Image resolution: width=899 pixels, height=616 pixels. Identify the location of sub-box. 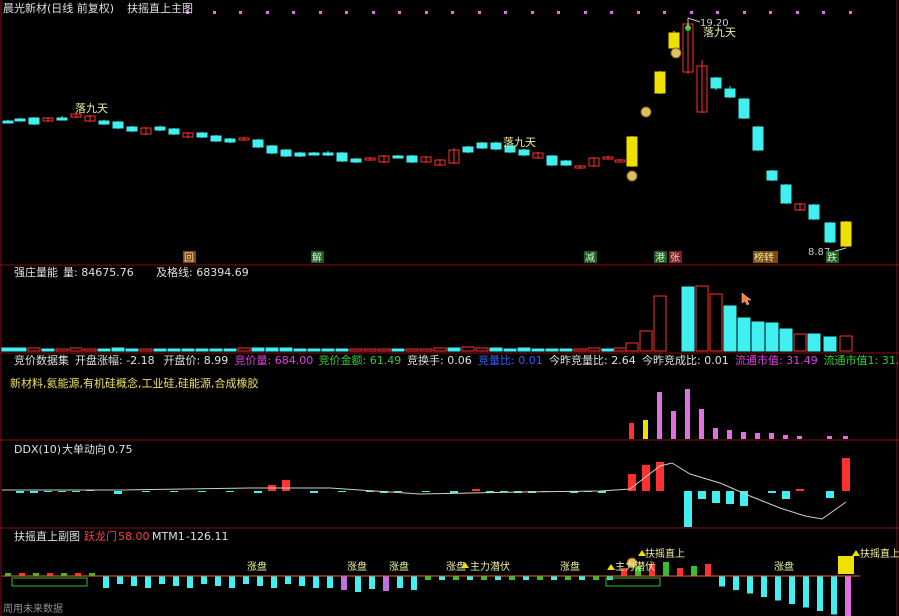
(49, 582).